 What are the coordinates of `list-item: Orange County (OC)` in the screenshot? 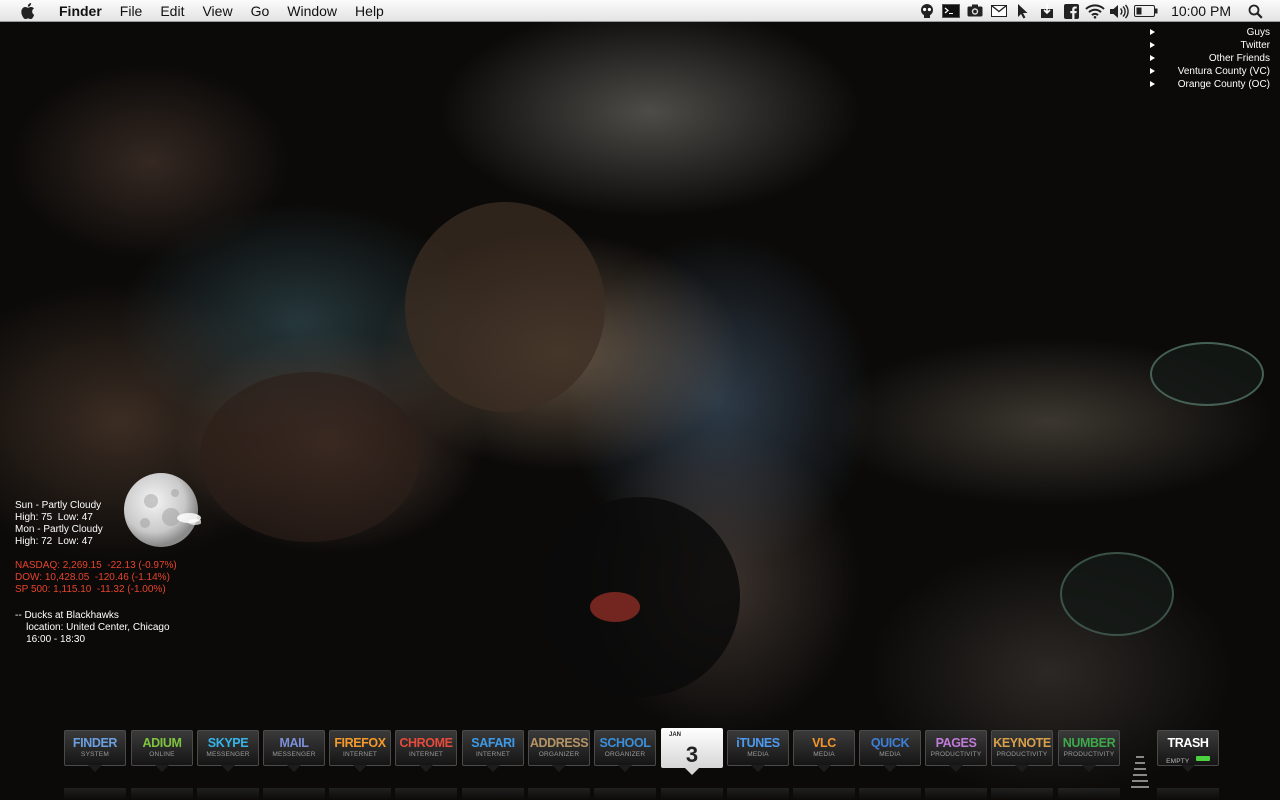 It's located at (1210, 84).